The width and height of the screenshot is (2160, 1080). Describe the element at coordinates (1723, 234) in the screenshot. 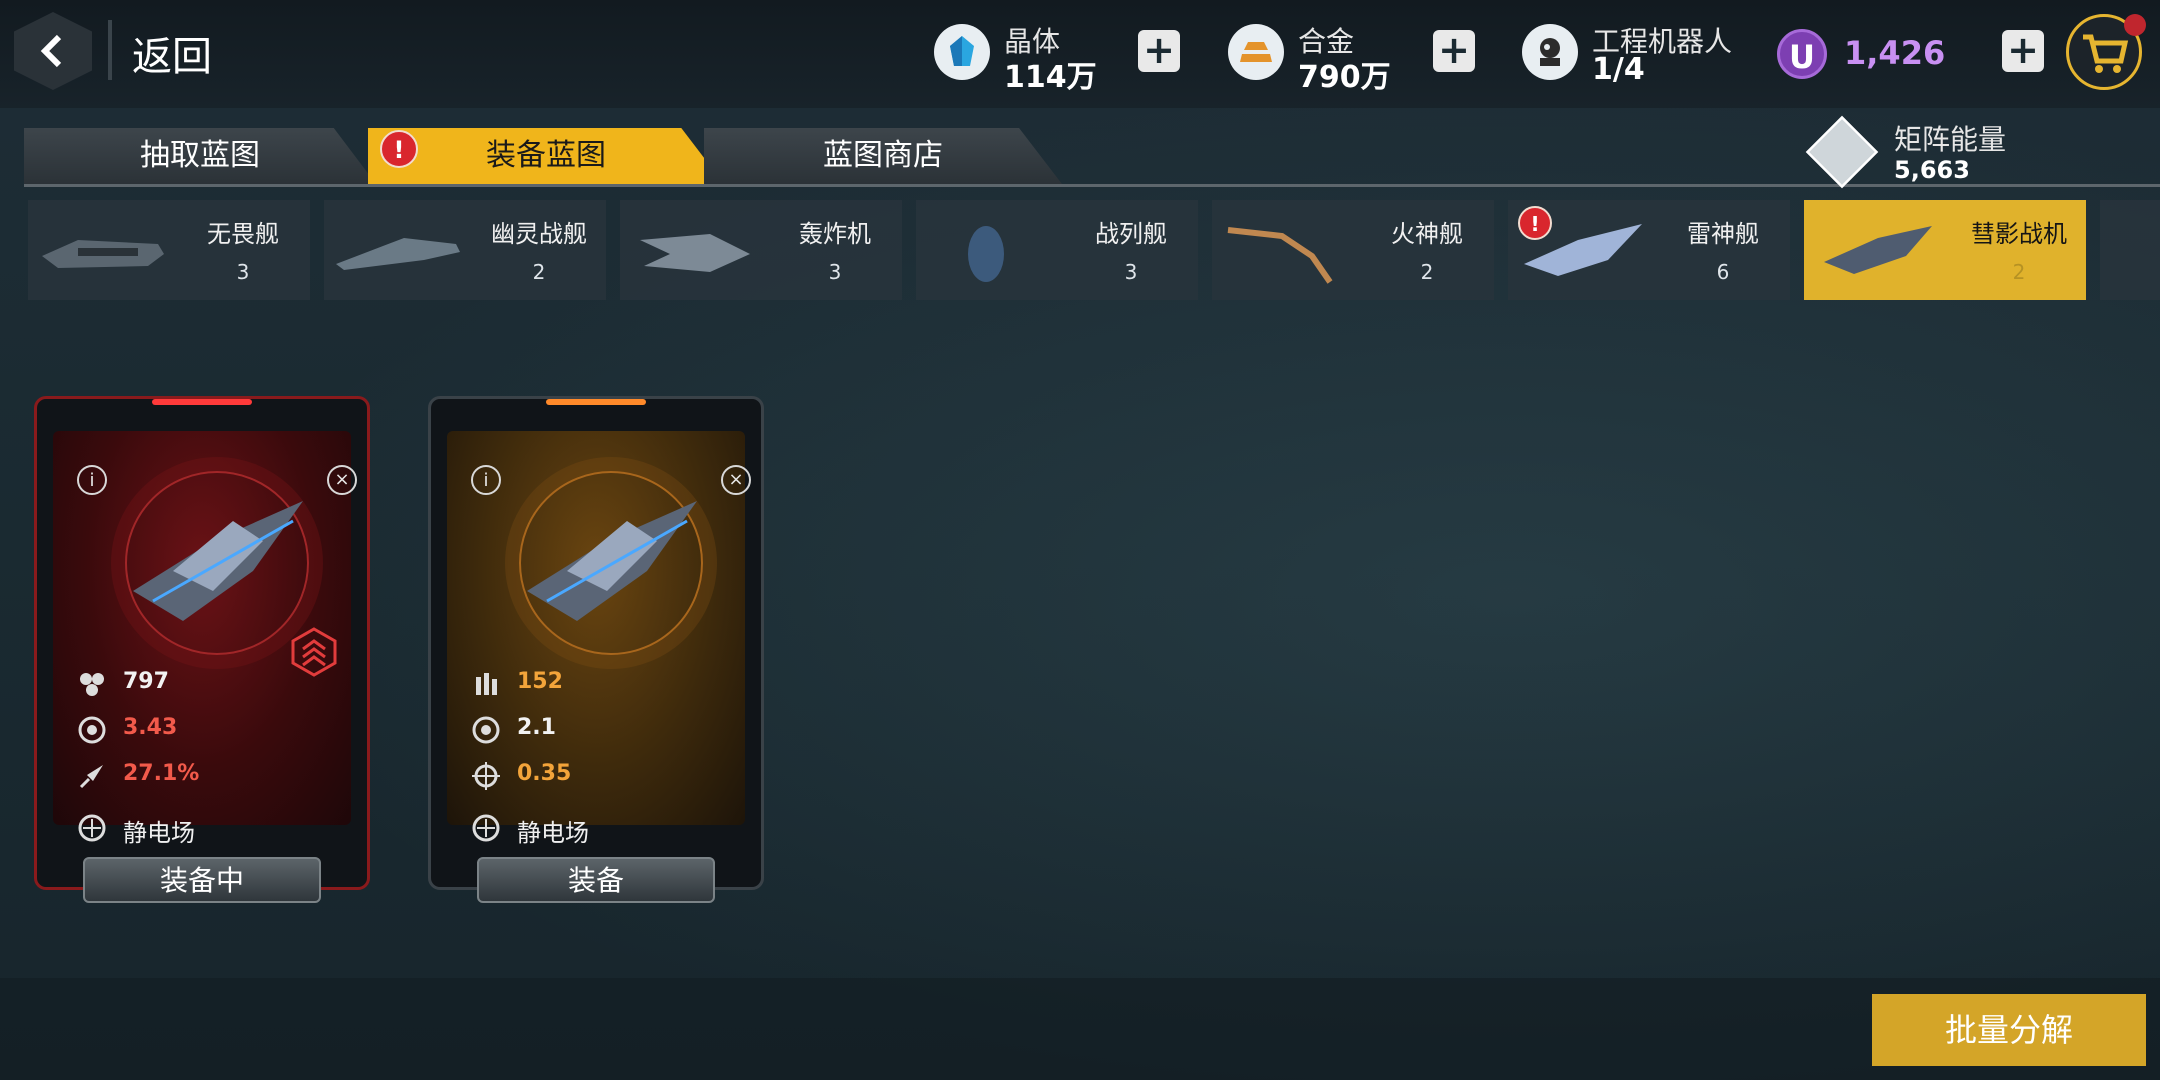

I see `category-name: 雷神舰` at that location.